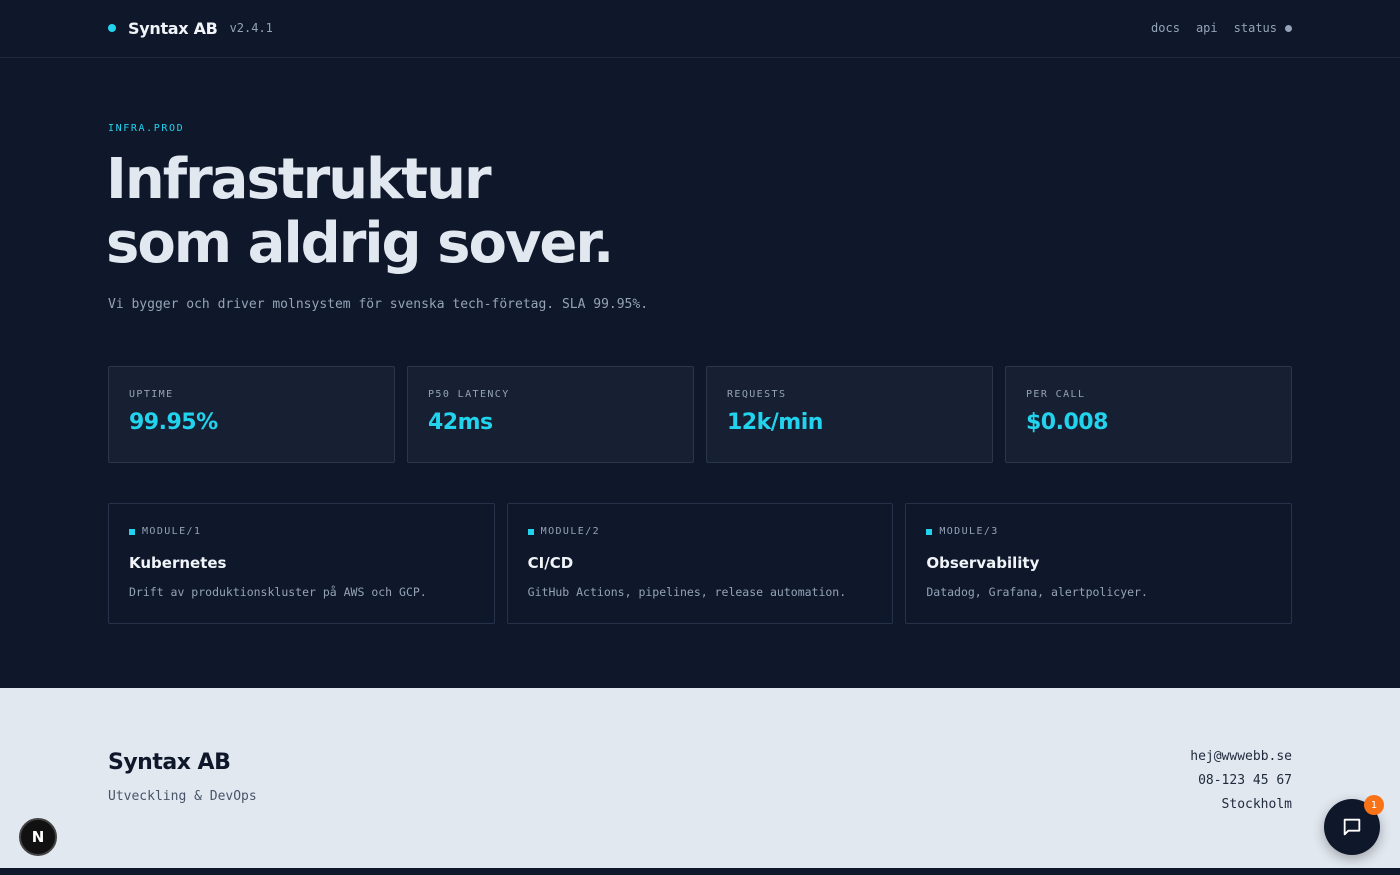 The height and width of the screenshot is (875, 1400). Describe the element at coordinates (1037, 592) in the screenshot. I see `module-desc: Datadog, Grafana, alertpolicyer.` at that location.